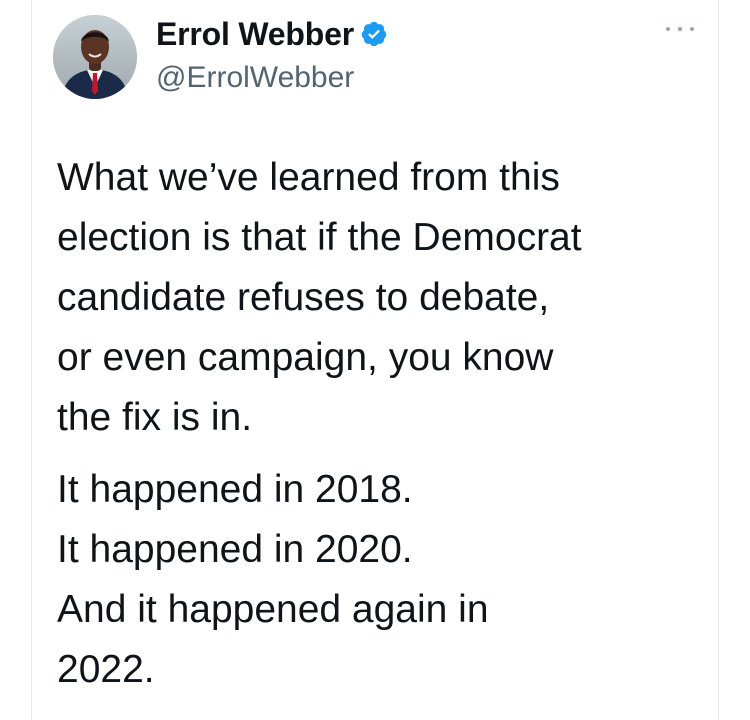  I want to click on tweet-line: candidate refuses to debate,, so click(303, 297).